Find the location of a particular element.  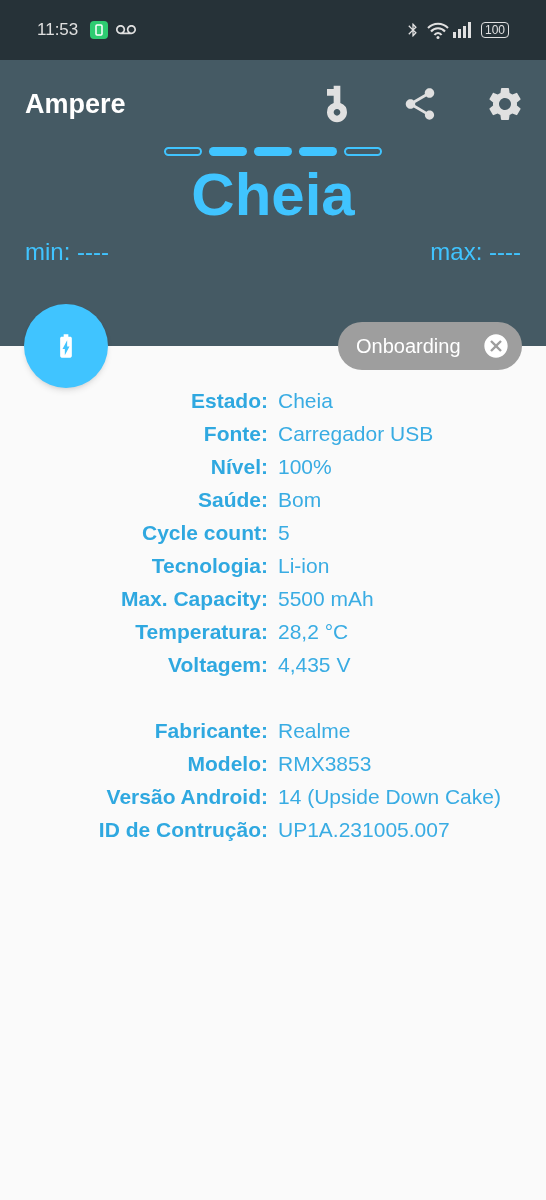

info-value: 4,435 V is located at coordinates (314, 664).